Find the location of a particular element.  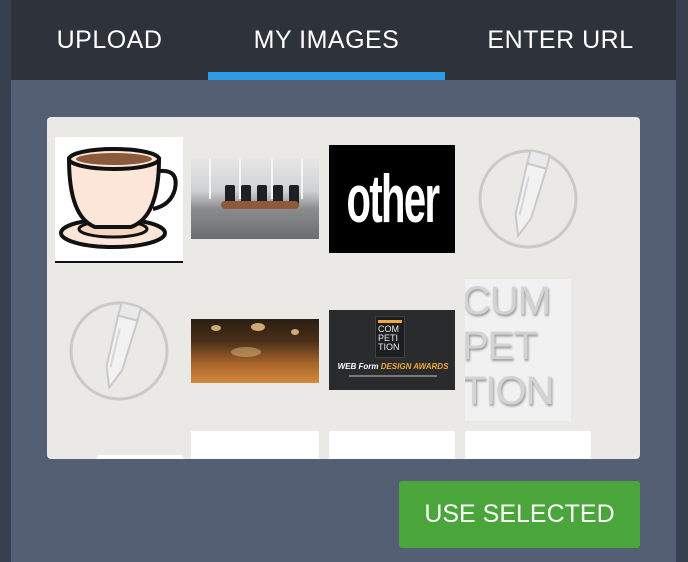

use-selected-button: USE SELECTED is located at coordinates (519, 514).